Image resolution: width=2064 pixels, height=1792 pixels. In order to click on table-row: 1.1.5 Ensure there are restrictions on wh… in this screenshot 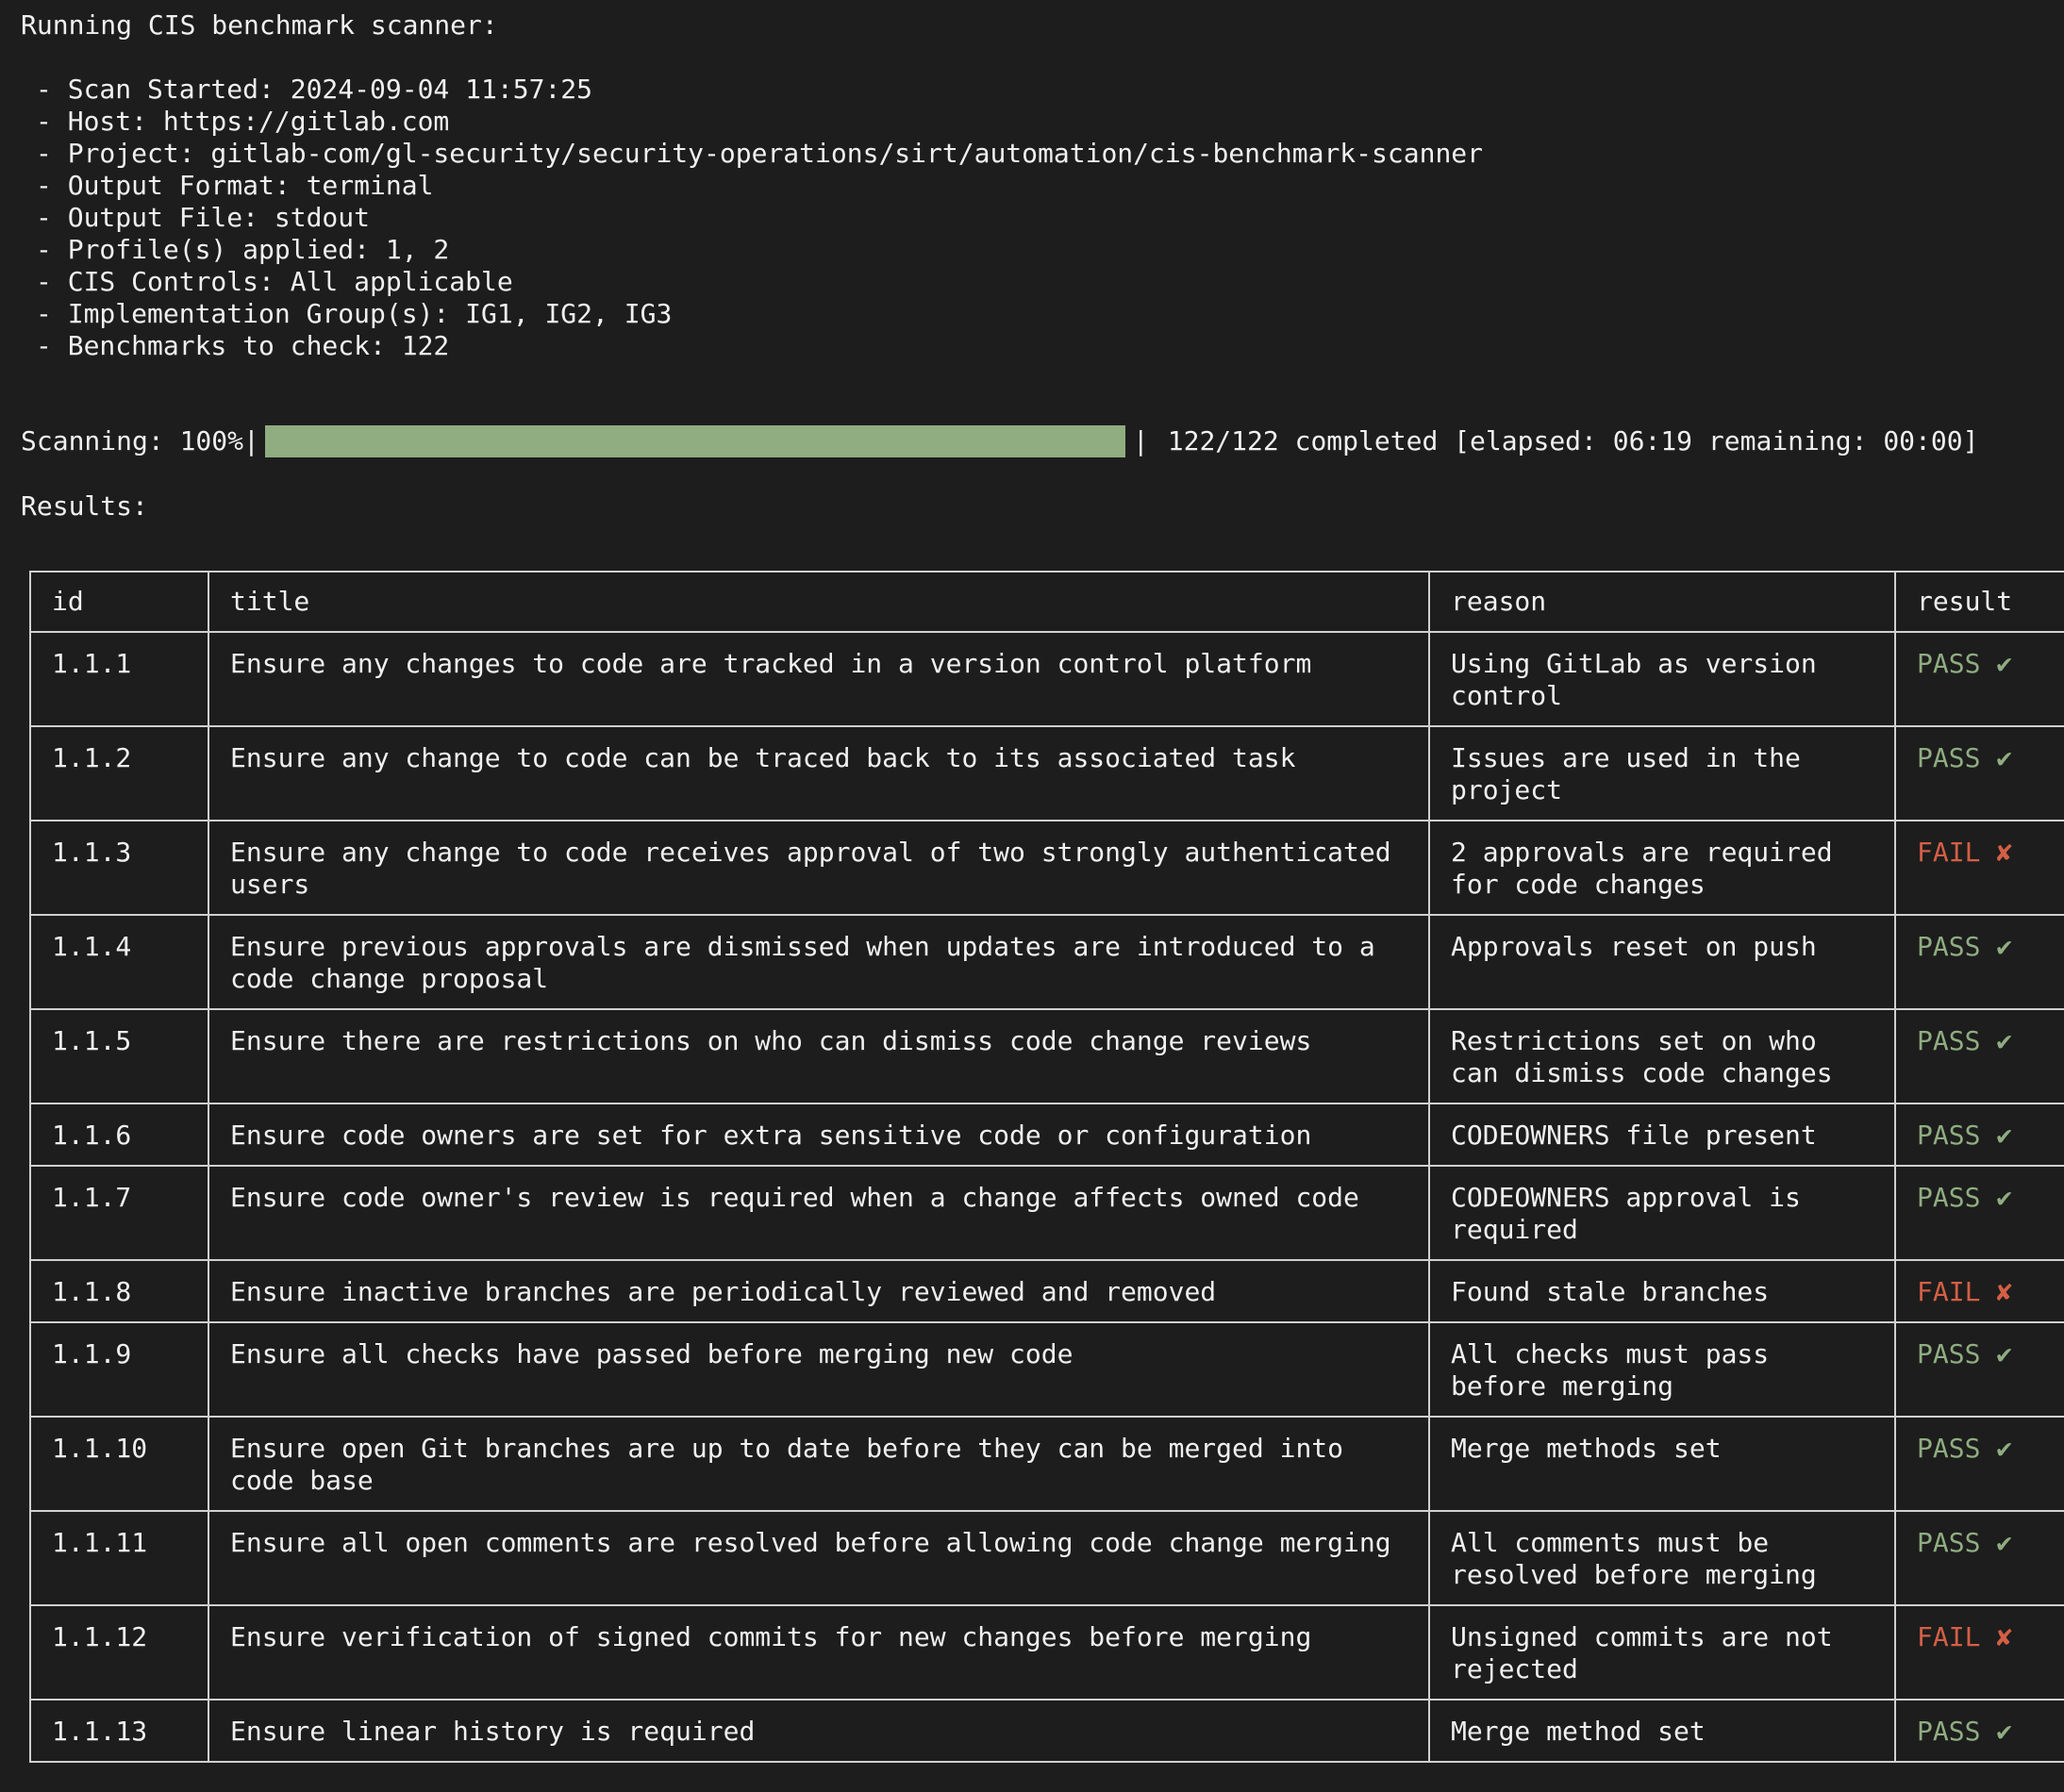, I will do `click(1047, 1056)`.